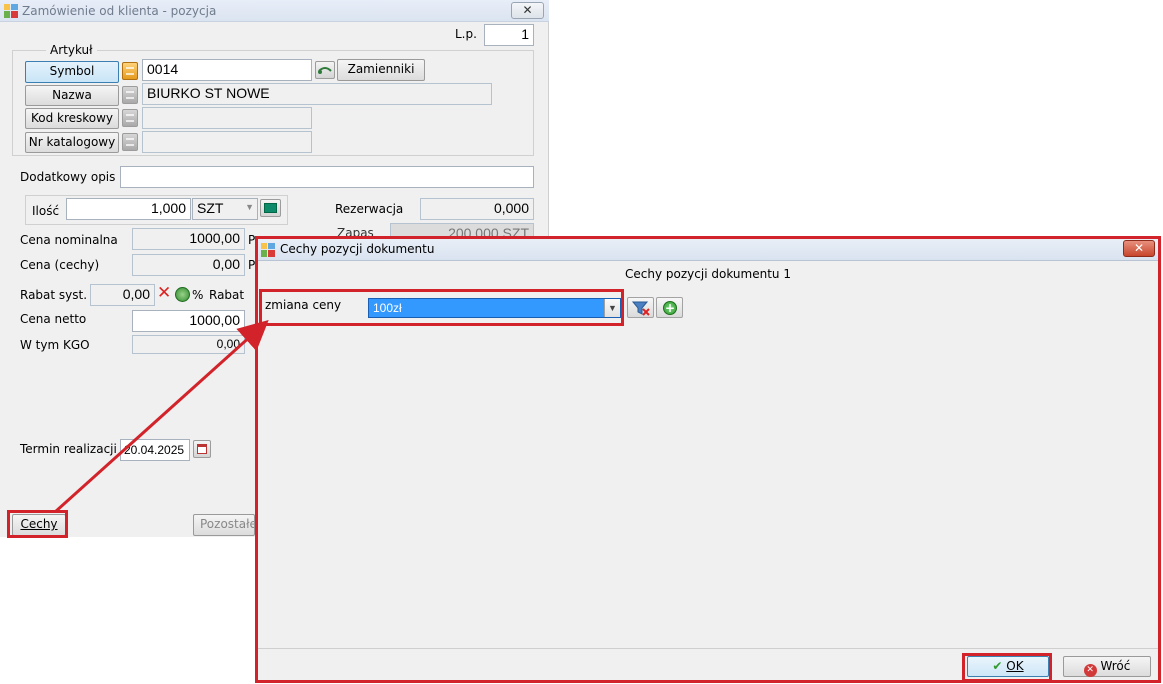 The height and width of the screenshot is (684, 1163). I want to click on annotation-feature-row, so click(441, 307).